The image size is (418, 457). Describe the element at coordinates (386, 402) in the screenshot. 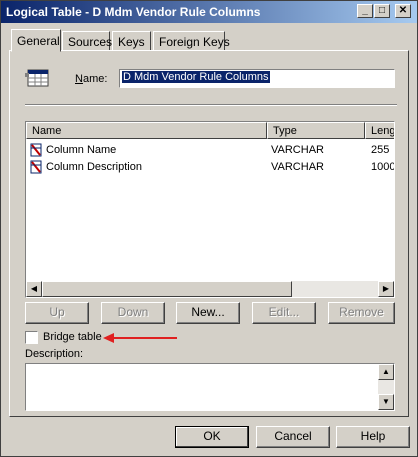

I see `scroll-down-icon: ▼` at that location.